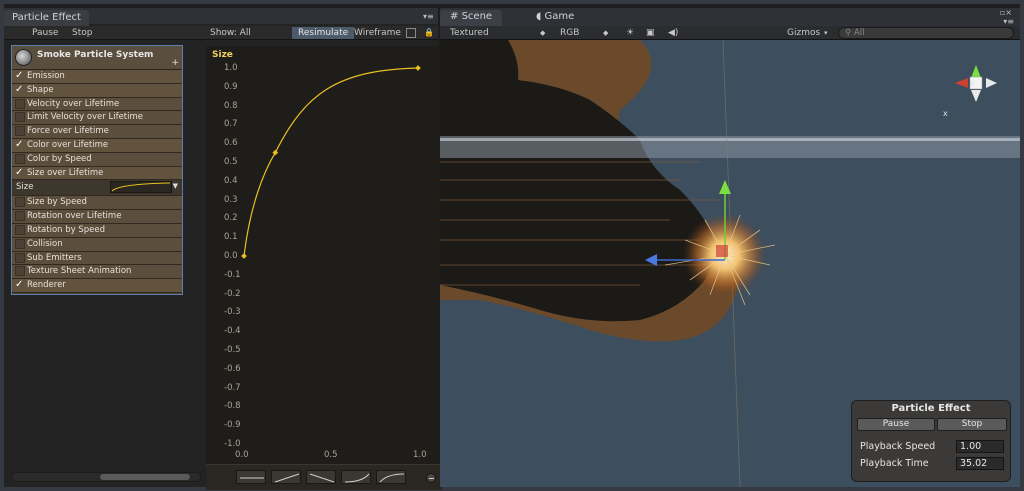 This screenshot has width=1024, height=491. What do you see at coordinates (331, 162) in the screenshot?
I see `size-curve-line` at bounding box center [331, 162].